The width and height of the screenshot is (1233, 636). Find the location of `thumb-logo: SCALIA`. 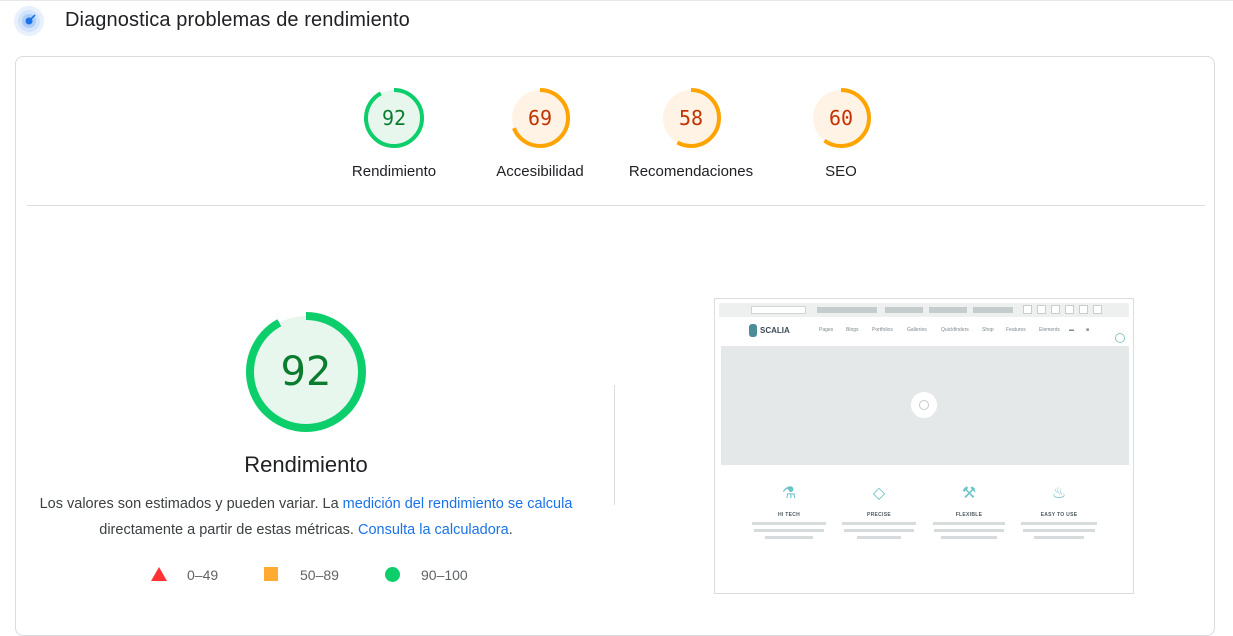

thumb-logo: SCALIA is located at coordinates (775, 330).